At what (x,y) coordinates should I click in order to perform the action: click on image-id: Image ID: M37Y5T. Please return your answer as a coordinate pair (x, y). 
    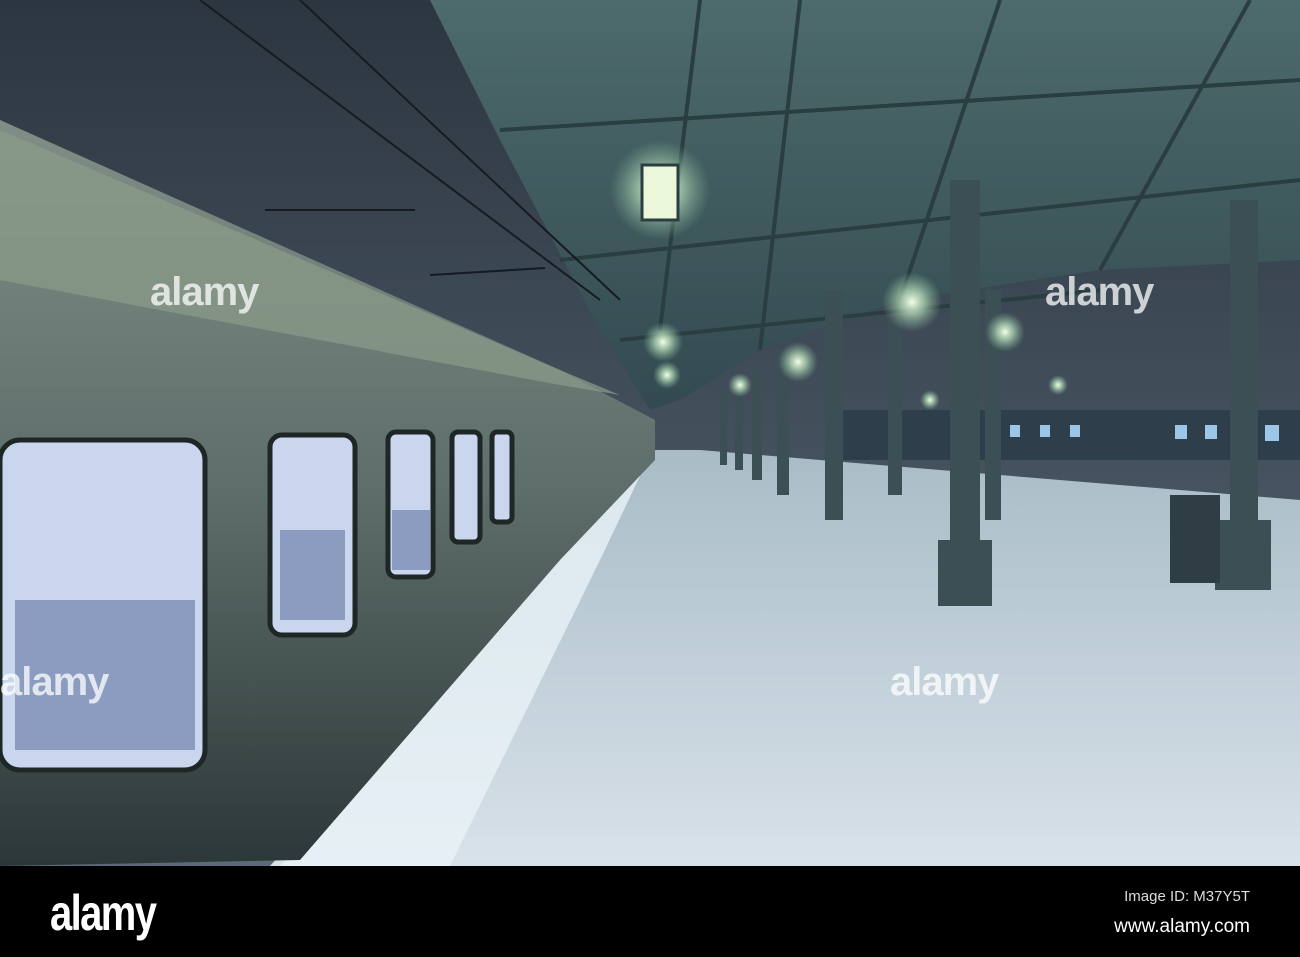
    Looking at the image, I should click on (1187, 896).